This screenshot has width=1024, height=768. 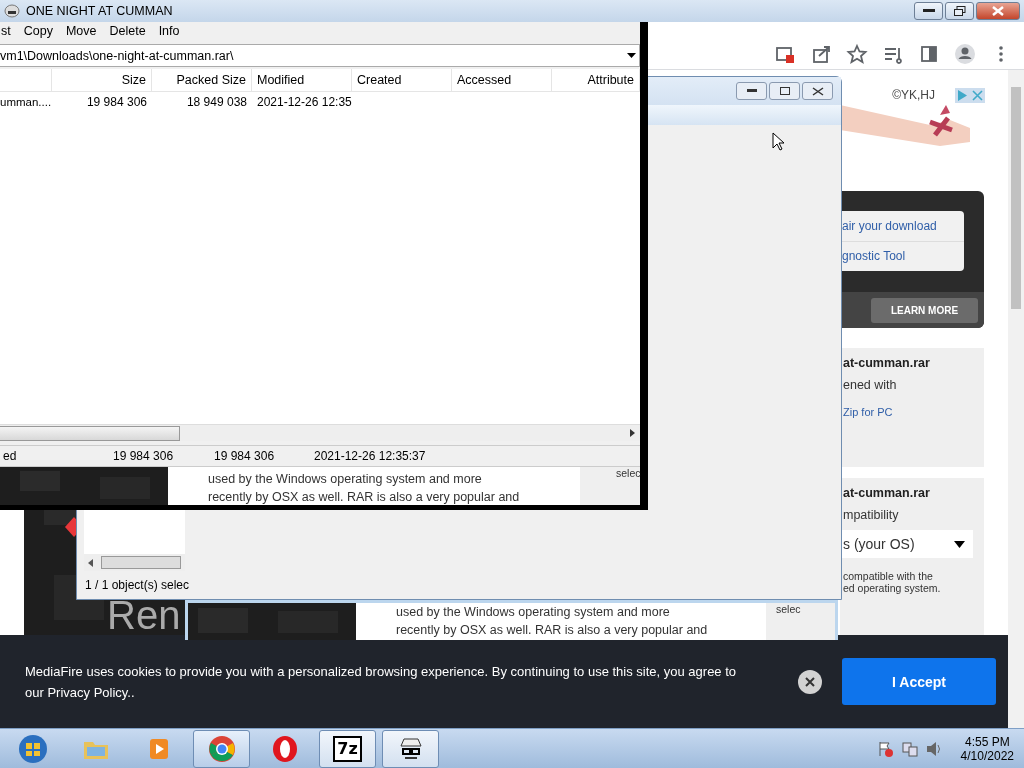 What do you see at coordinates (965, 54) in the screenshot?
I see `profile-icon` at bounding box center [965, 54].